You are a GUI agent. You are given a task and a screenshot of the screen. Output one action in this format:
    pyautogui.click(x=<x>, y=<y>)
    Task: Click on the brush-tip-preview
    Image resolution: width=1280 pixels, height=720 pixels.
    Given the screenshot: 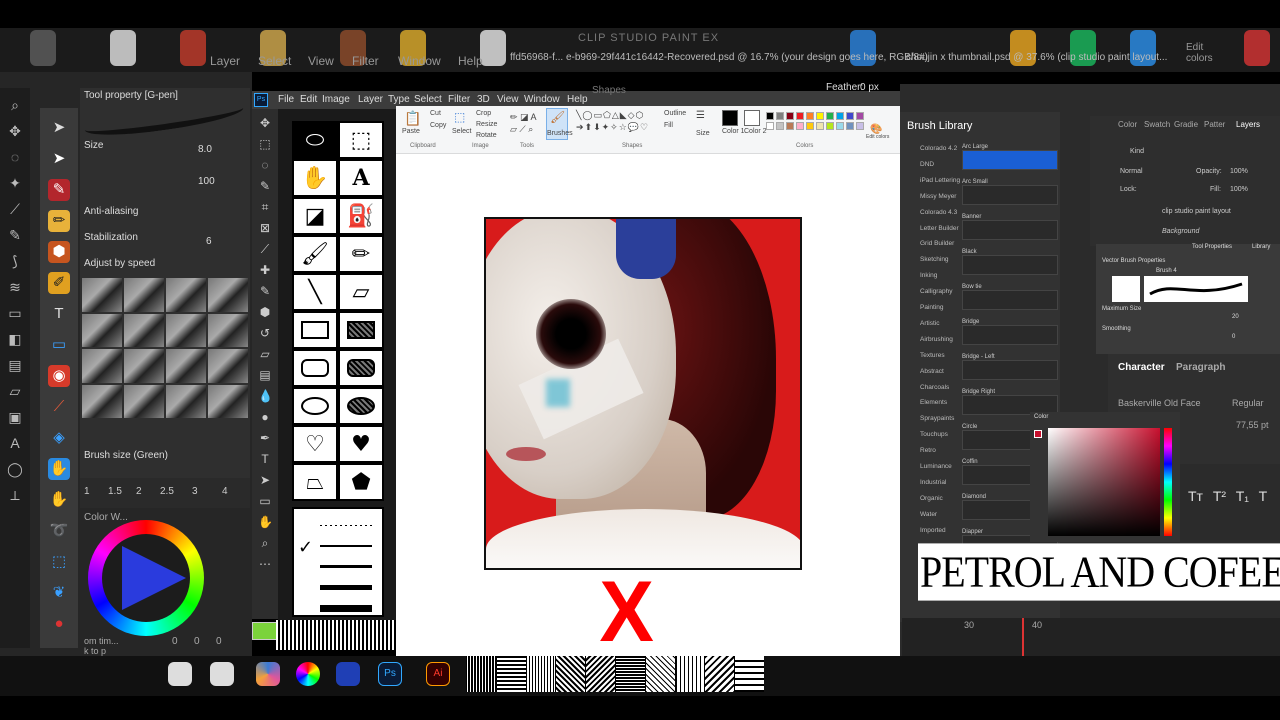 What is the action you would take?
    pyautogui.click(x=1126, y=289)
    